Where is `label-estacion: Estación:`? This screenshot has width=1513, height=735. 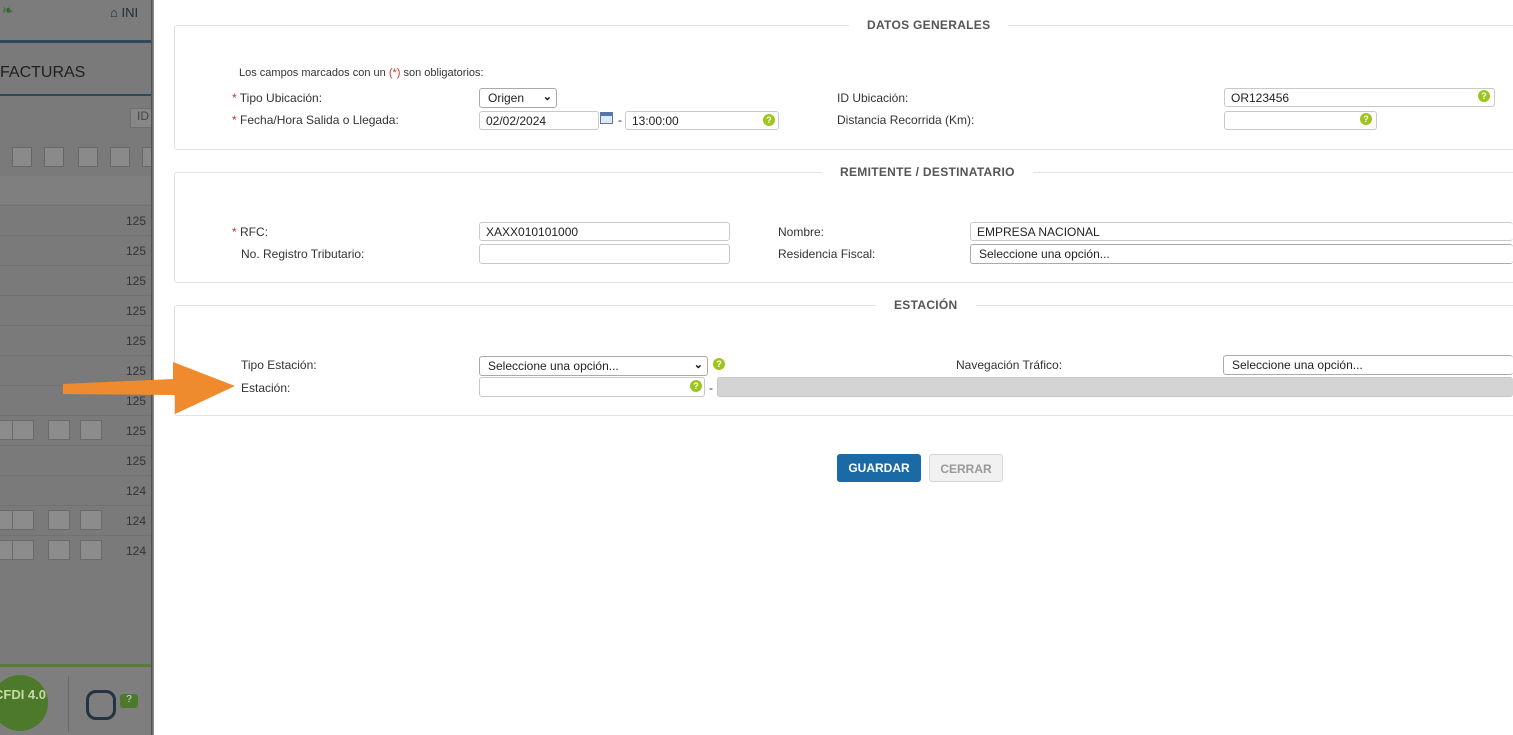
label-estacion: Estación: is located at coordinates (266, 388).